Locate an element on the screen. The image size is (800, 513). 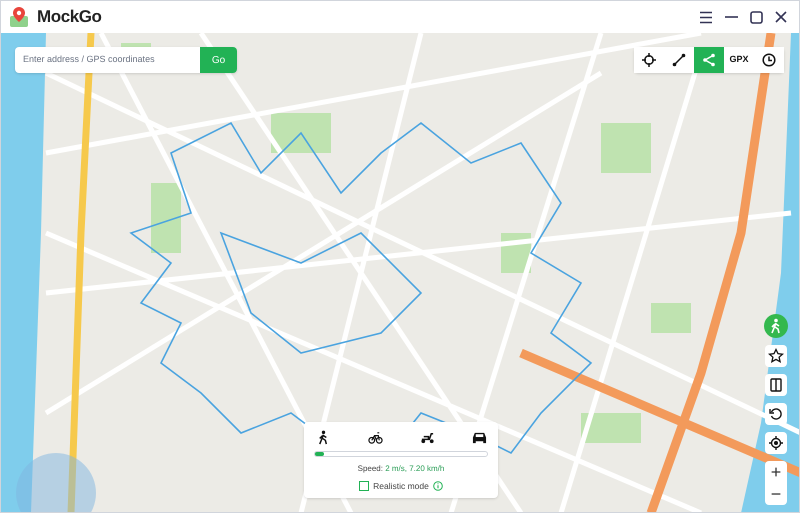
gpx-button: GPX is located at coordinates (739, 60).